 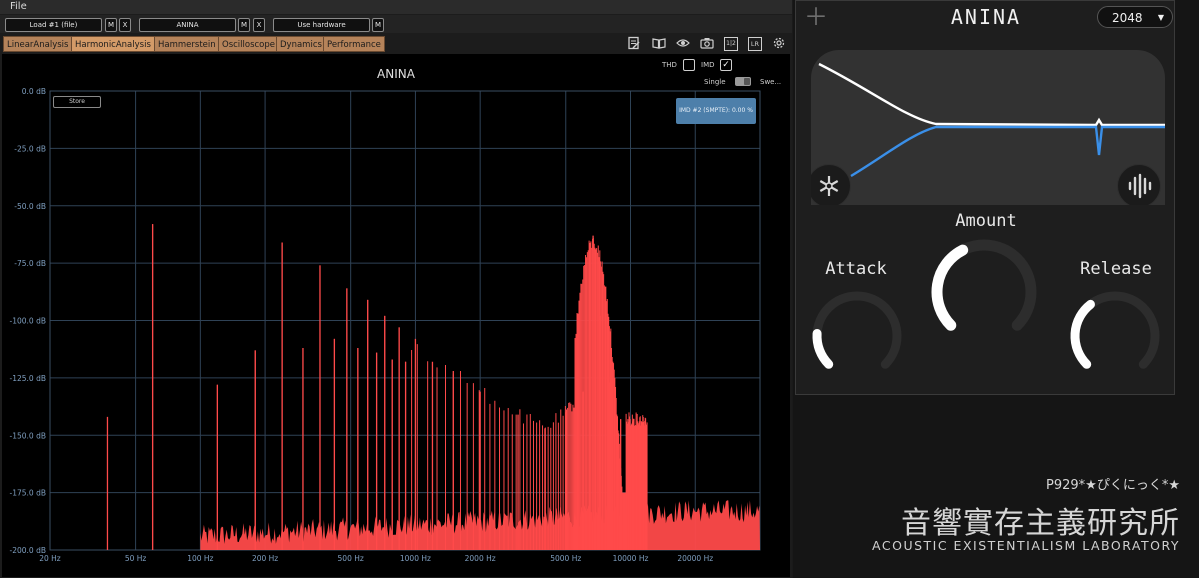 What do you see at coordinates (1116, 269) in the screenshot?
I see `release-label: Release` at bounding box center [1116, 269].